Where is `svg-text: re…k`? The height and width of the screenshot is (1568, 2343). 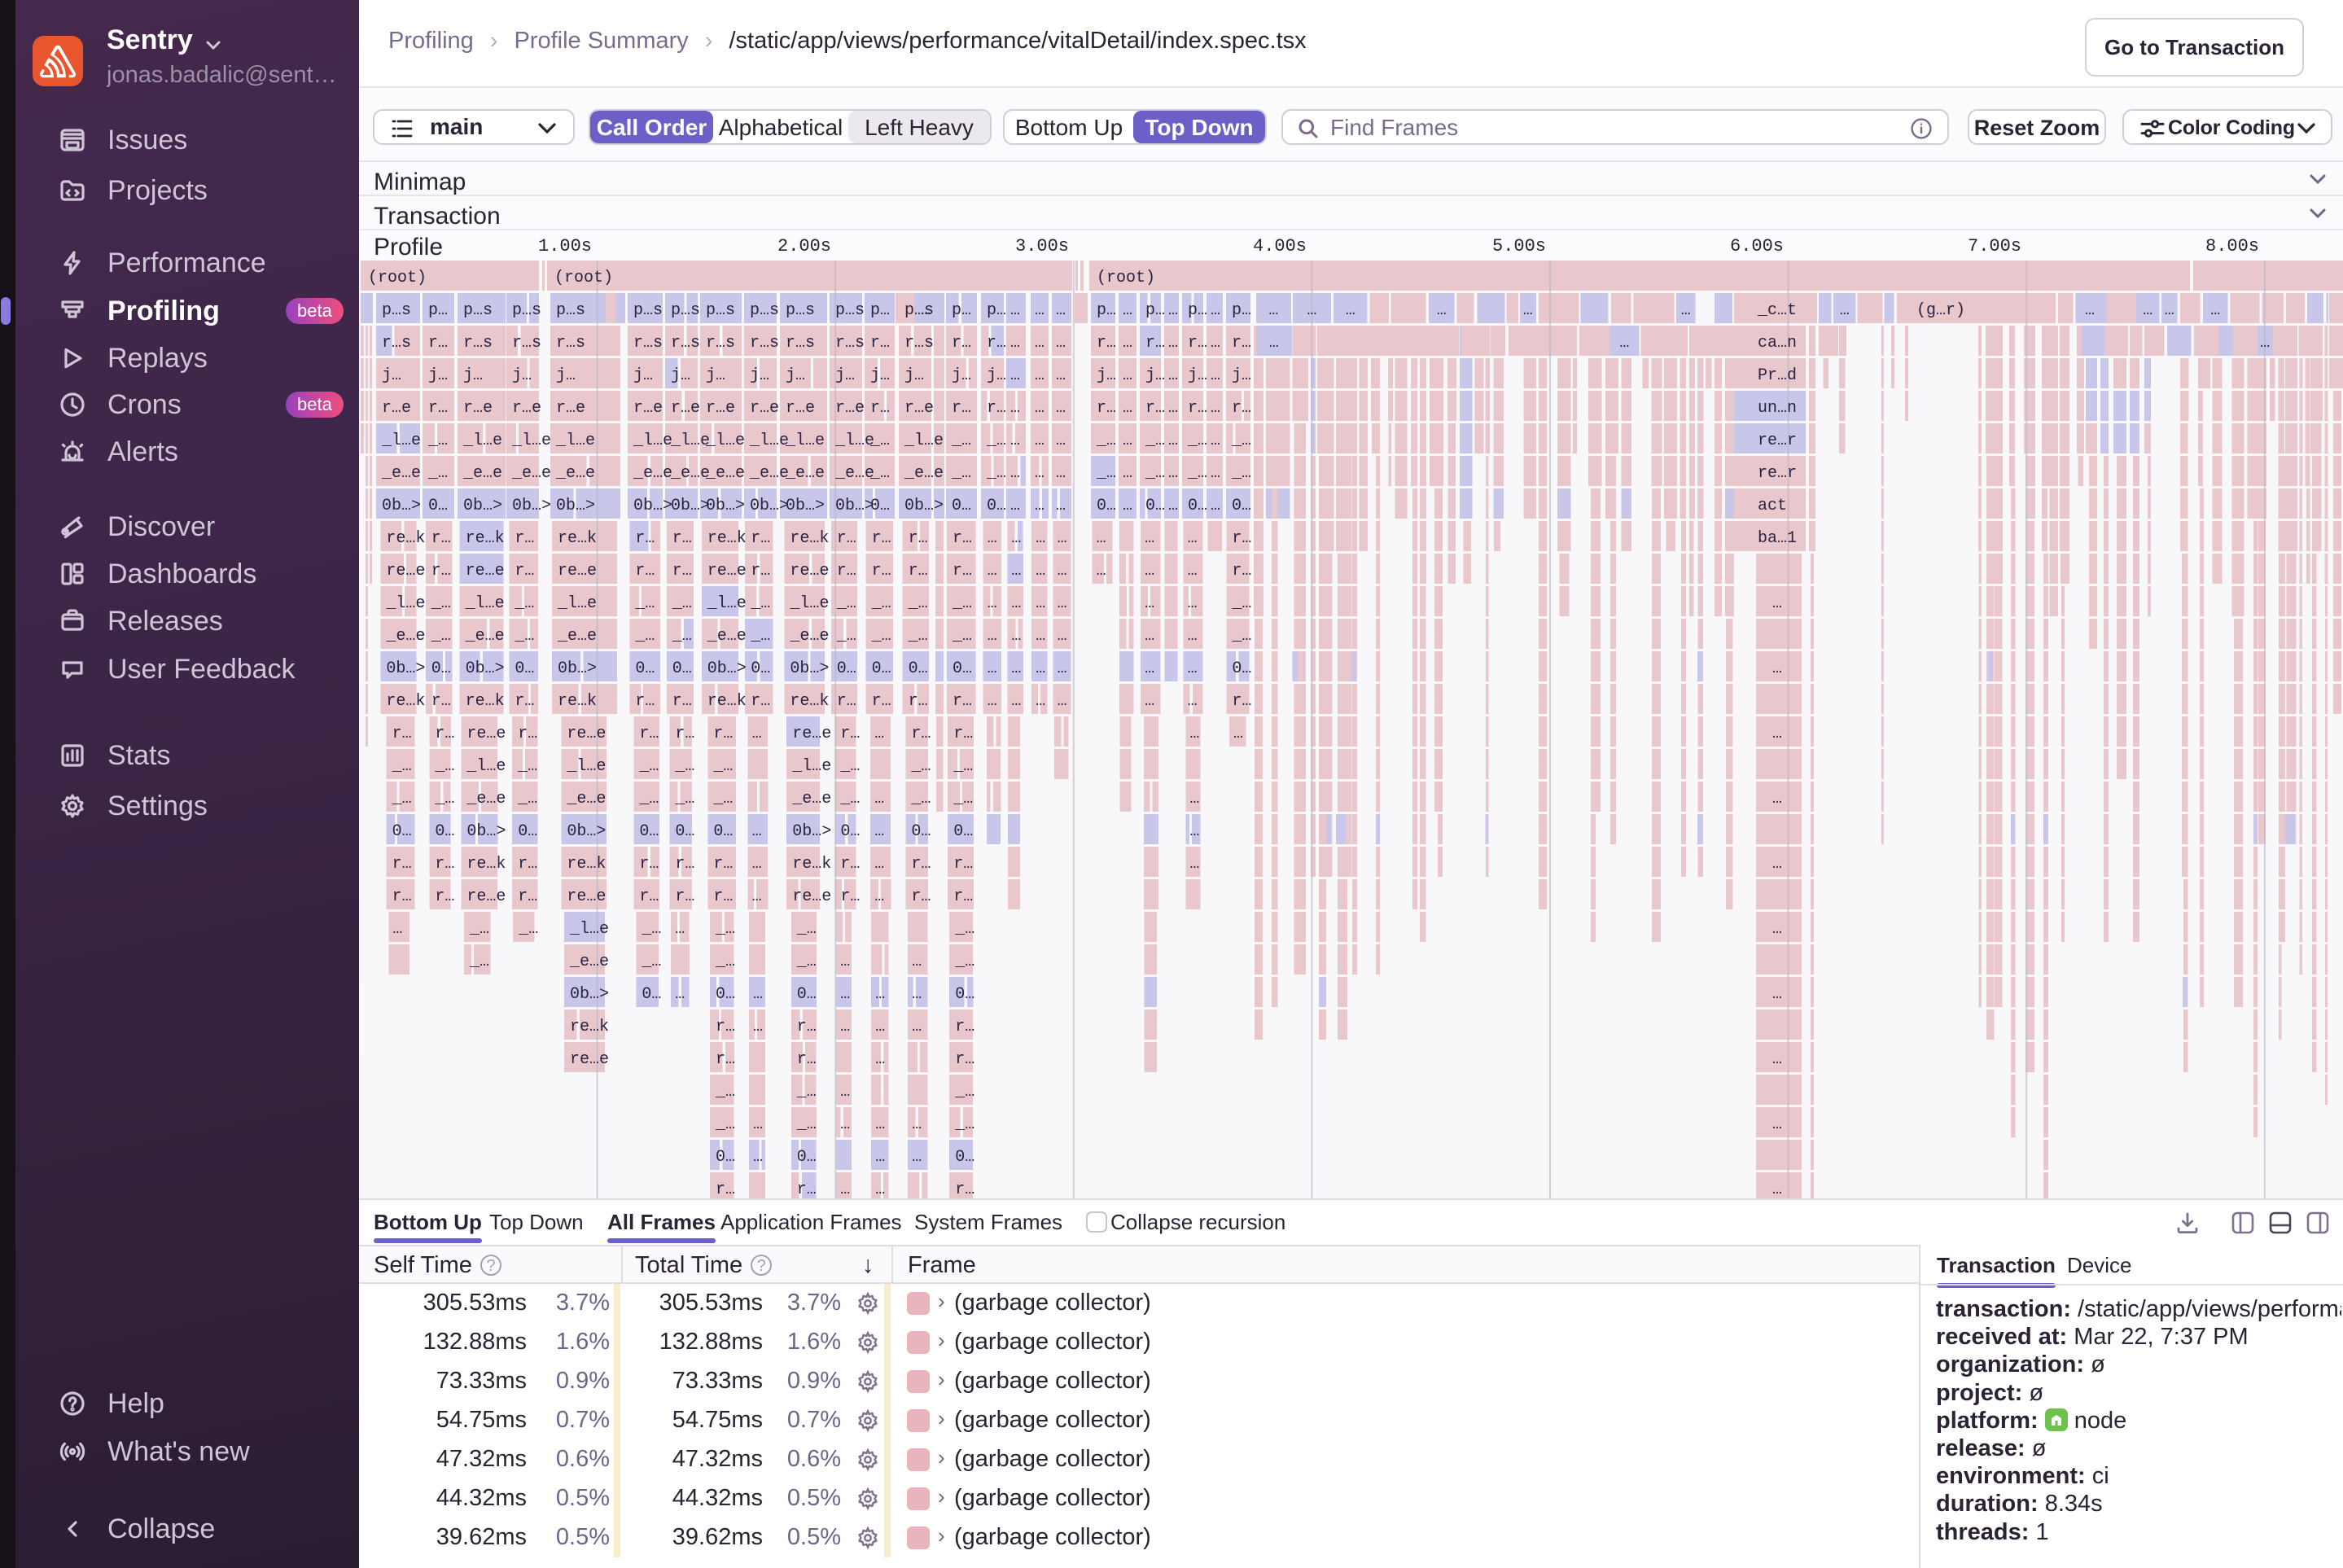
svg-text: re…k is located at coordinates (809, 702).